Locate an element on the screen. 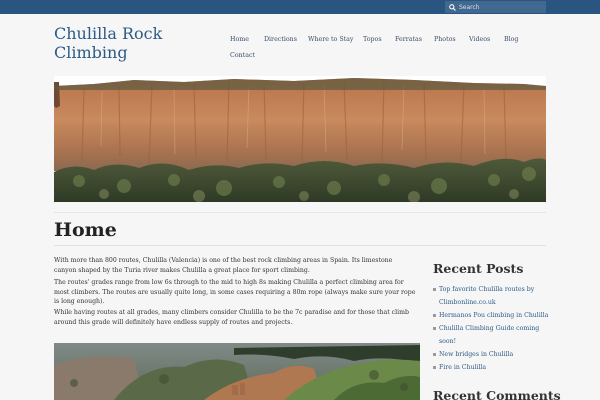  nav-item-contact: Contact is located at coordinates (242, 55).